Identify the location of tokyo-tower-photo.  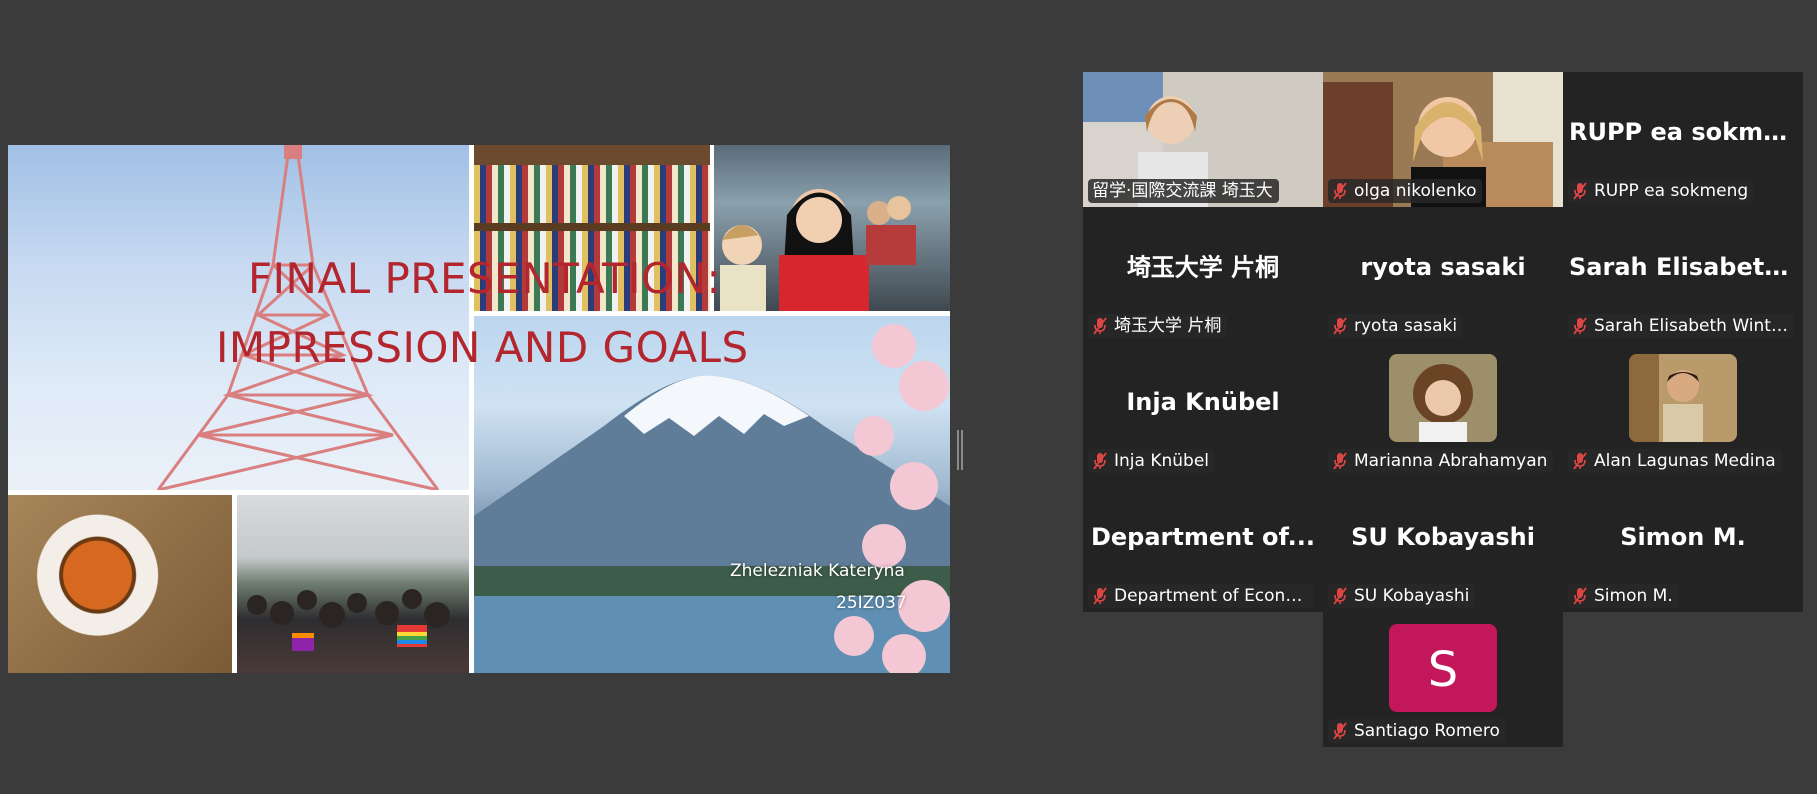
(238, 317).